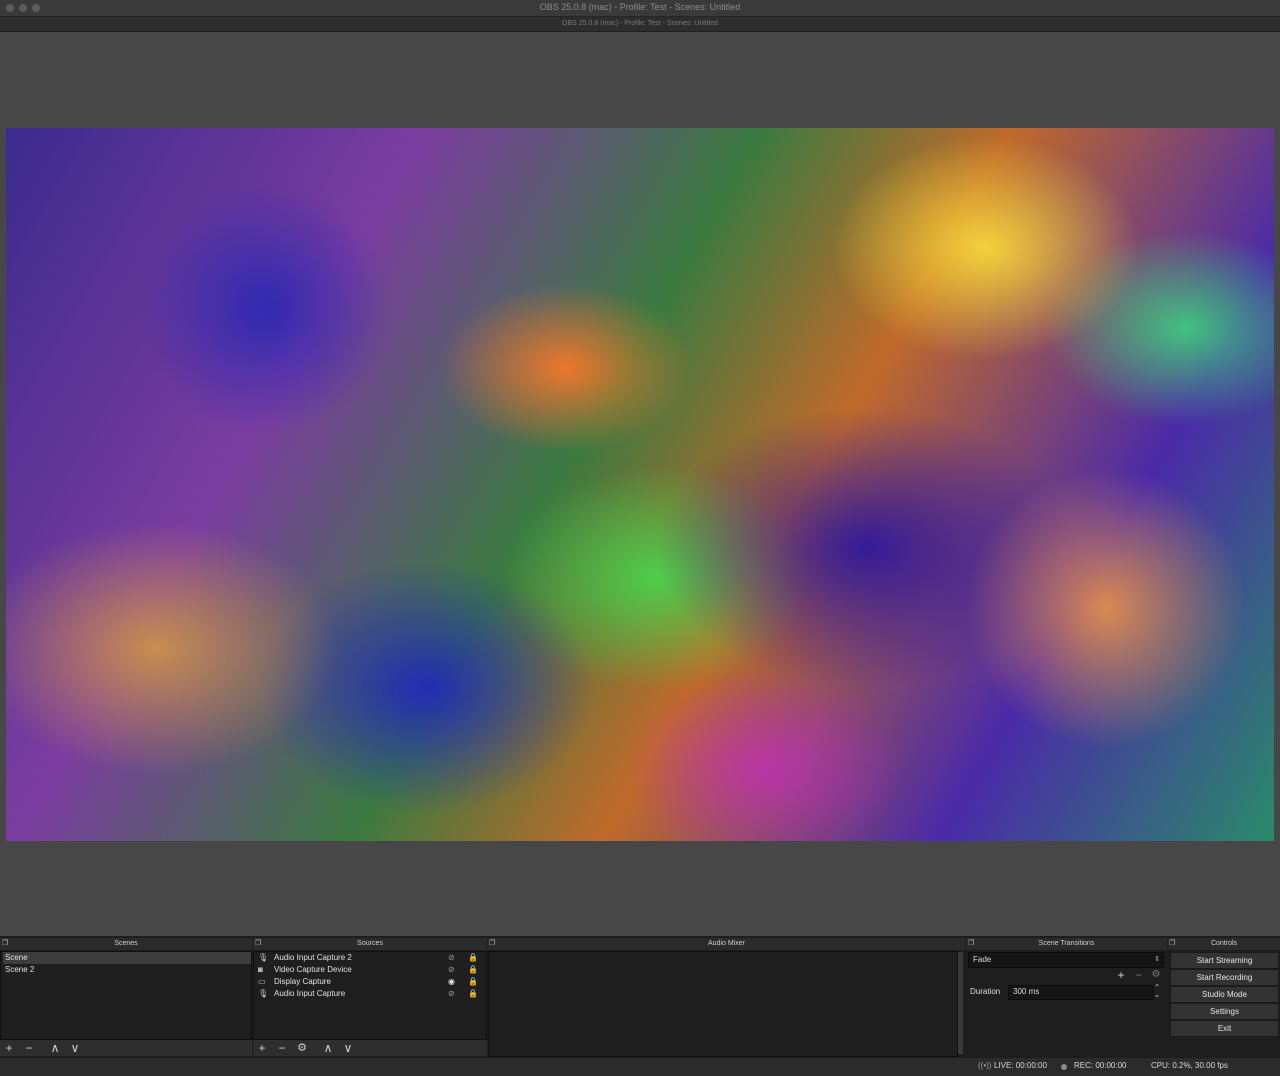  I want to click on move-scene-up-button: ∧, so click(55, 1048).